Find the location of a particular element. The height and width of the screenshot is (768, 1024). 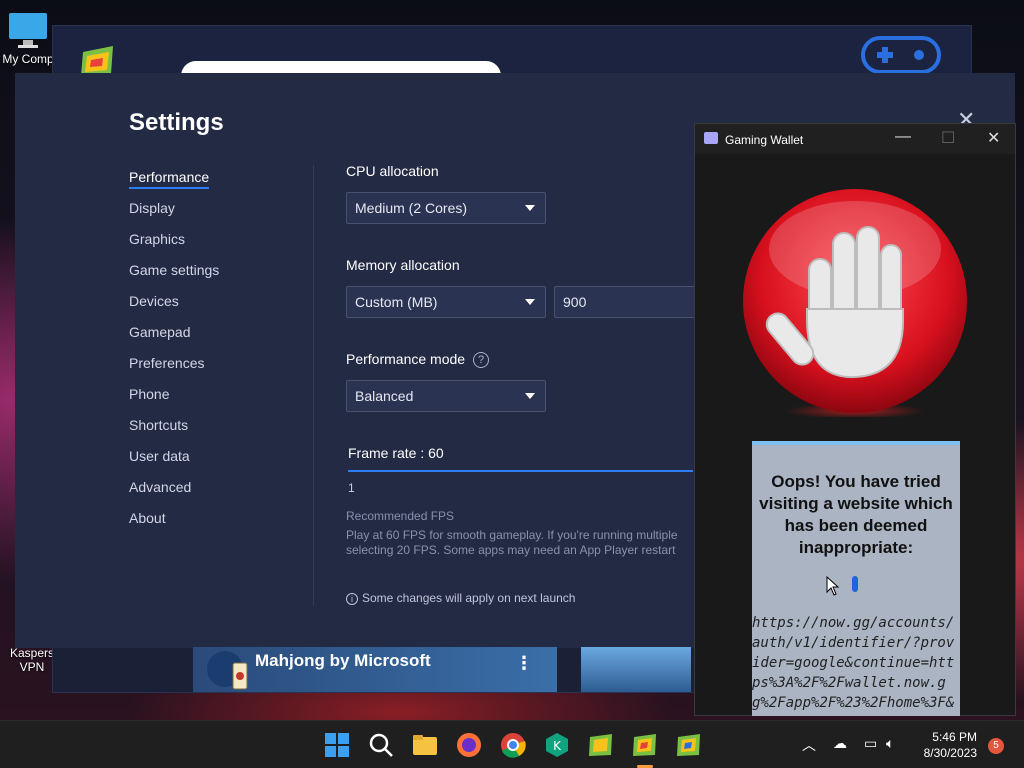

bluestacks-x-icon is located at coordinates (689, 745).